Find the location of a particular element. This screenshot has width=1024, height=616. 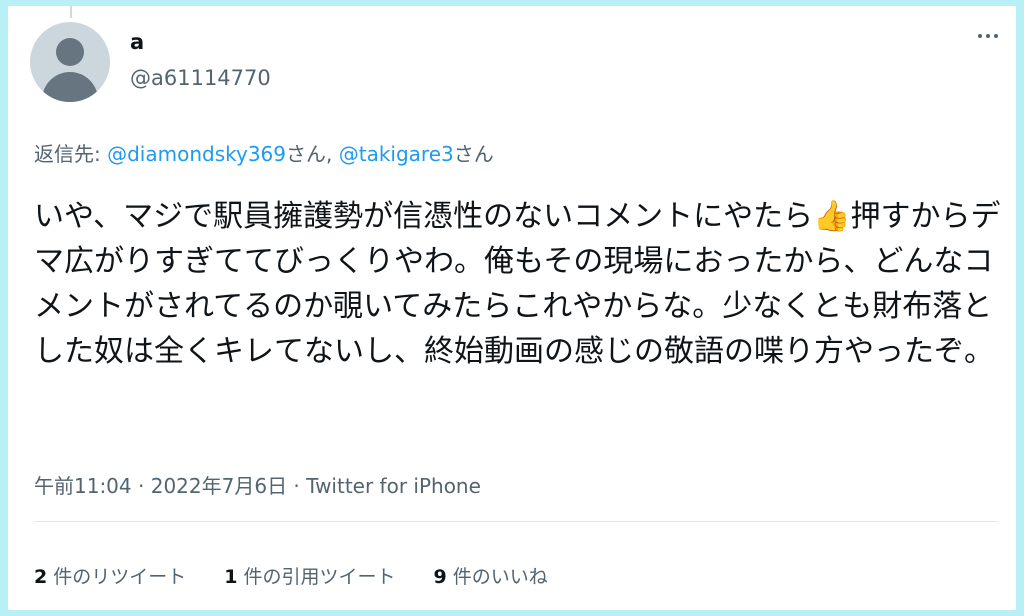

likes-stat: 9 件のいいね is located at coordinates (491, 575).